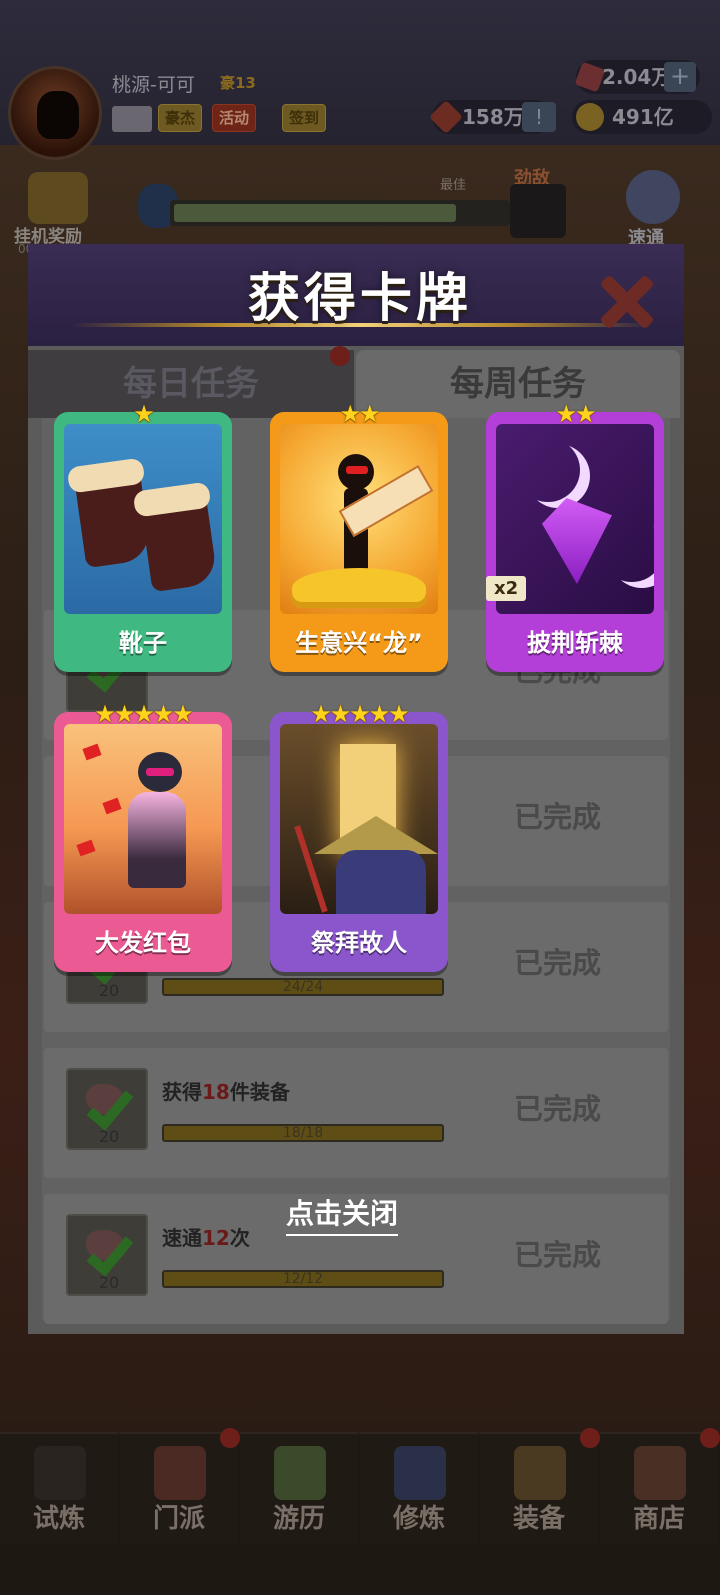  What do you see at coordinates (359, 519) in the screenshot?
I see `gold-coins-icon` at bounding box center [359, 519].